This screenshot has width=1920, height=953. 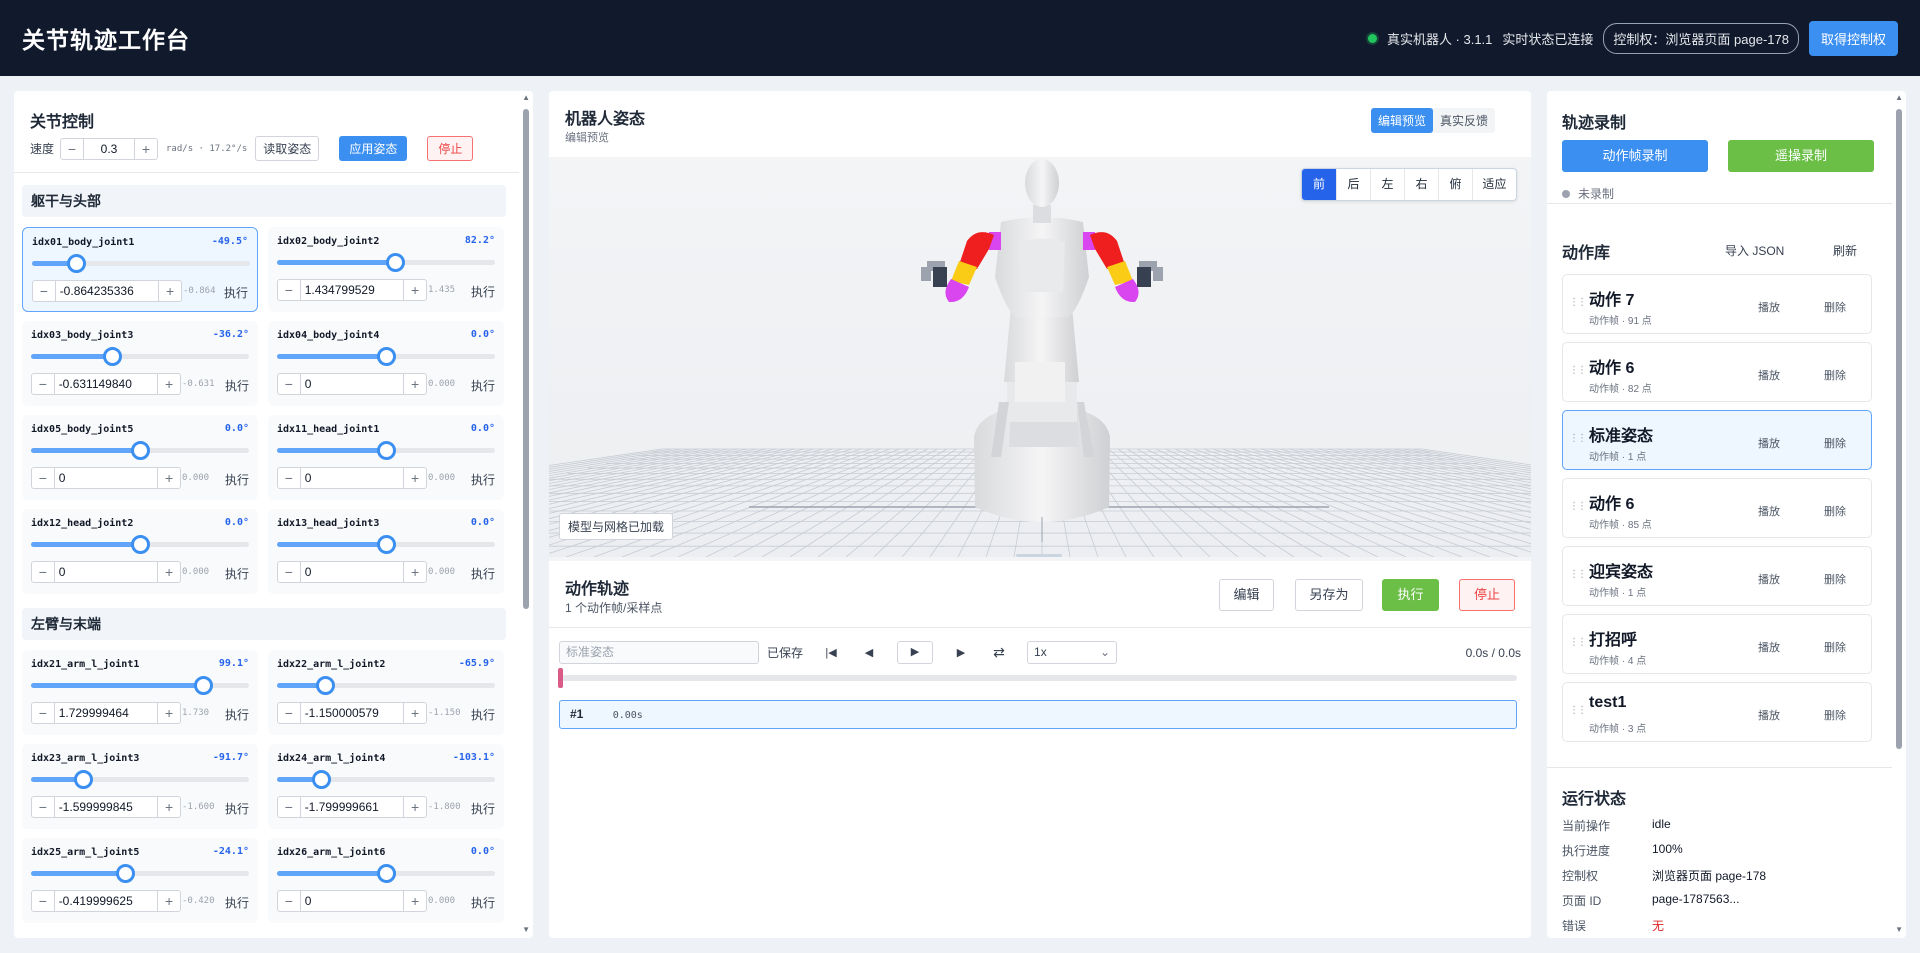 What do you see at coordinates (560, 678) in the screenshot?
I see `timeline-marker` at bounding box center [560, 678].